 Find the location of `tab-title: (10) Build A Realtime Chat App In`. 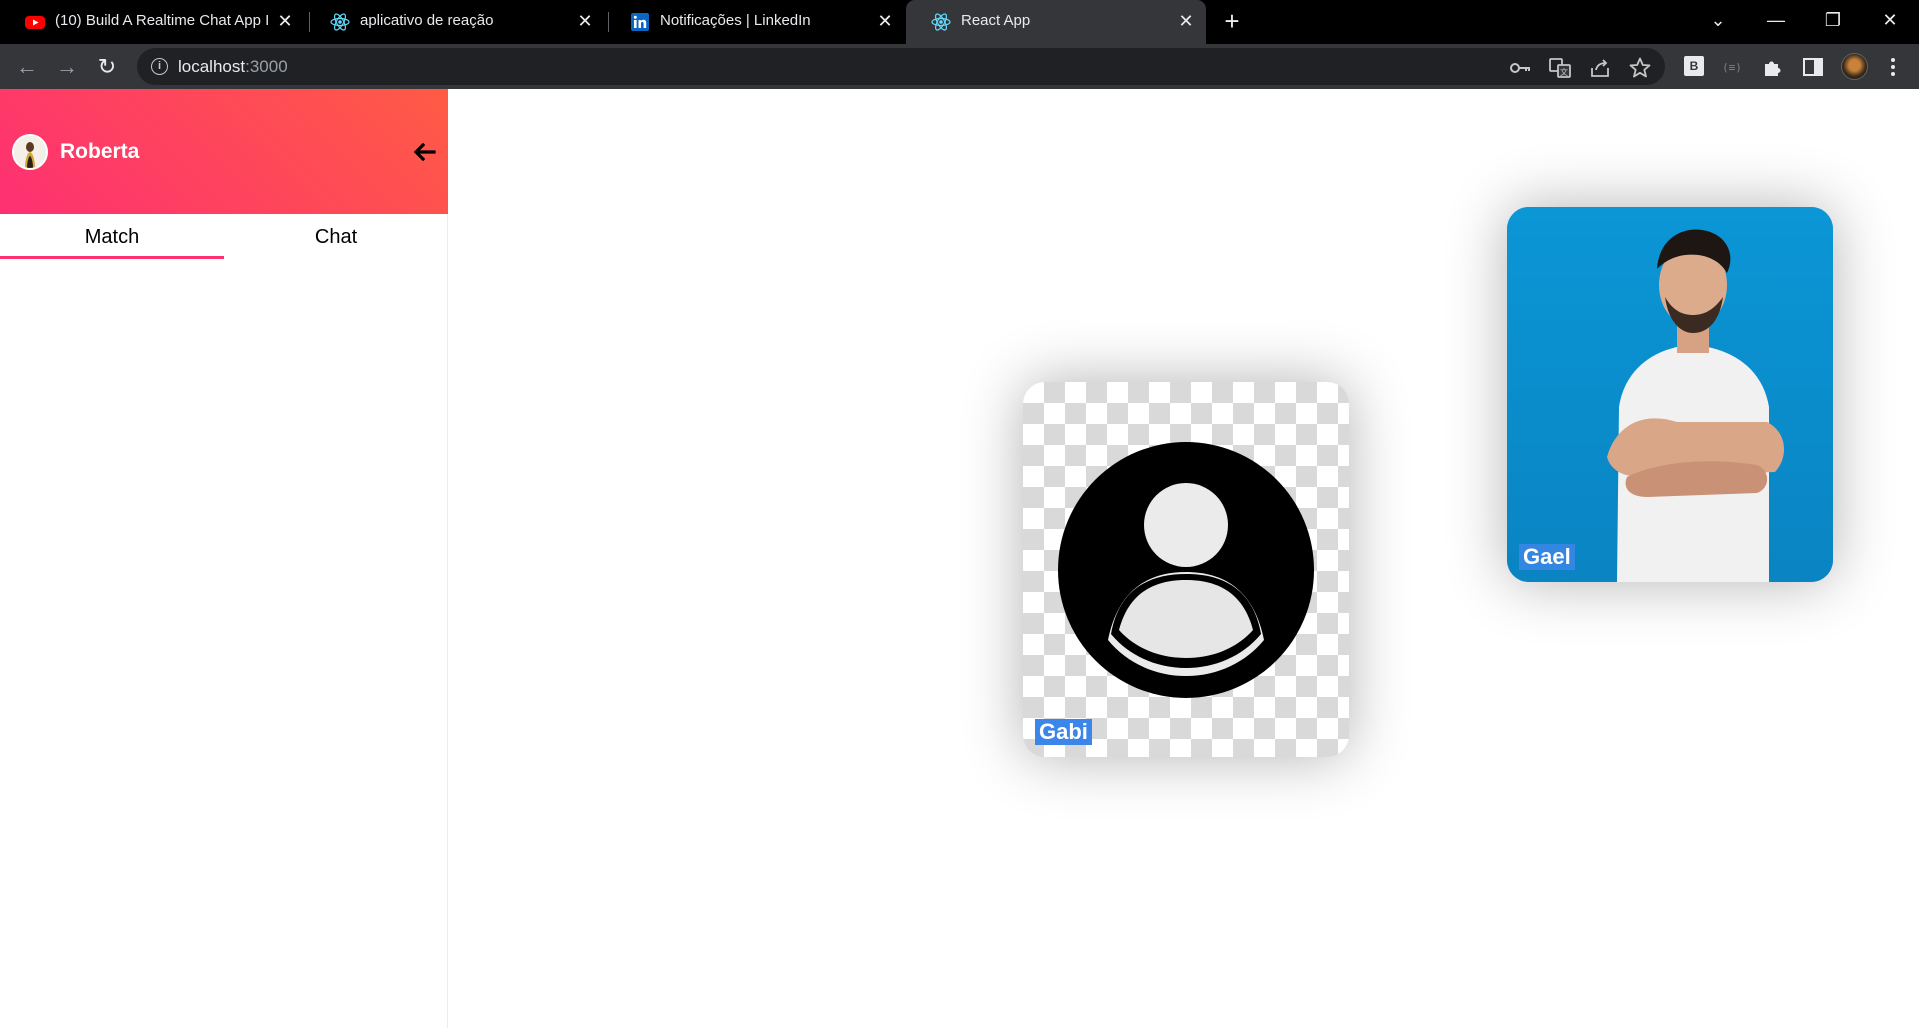

tab-title: (10) Build A Realtime Chat App In is located at coordinates (162, 20).